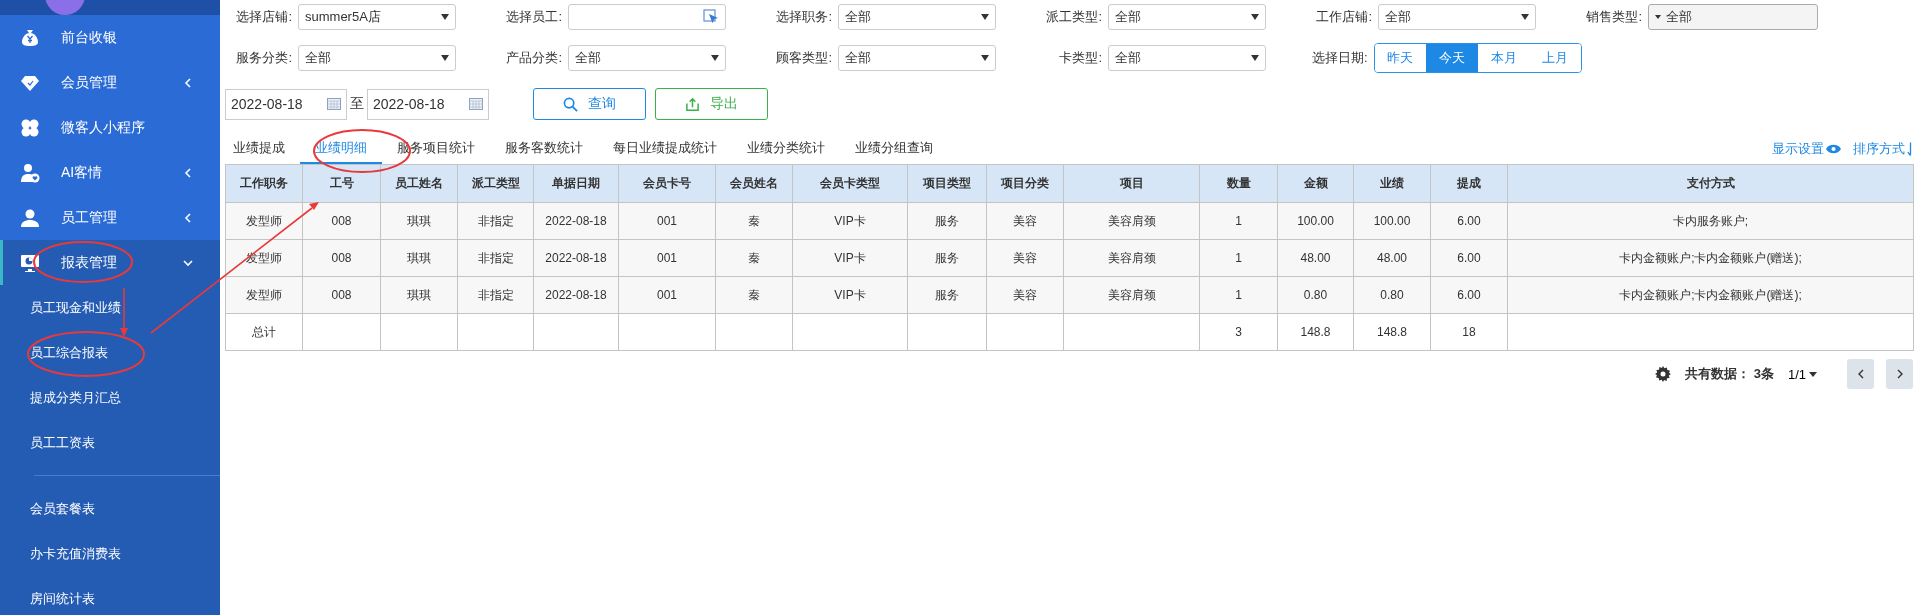 The height and width of the screenshot is (615, 1920). I want to click on next-page-button, so click(1899, 374).